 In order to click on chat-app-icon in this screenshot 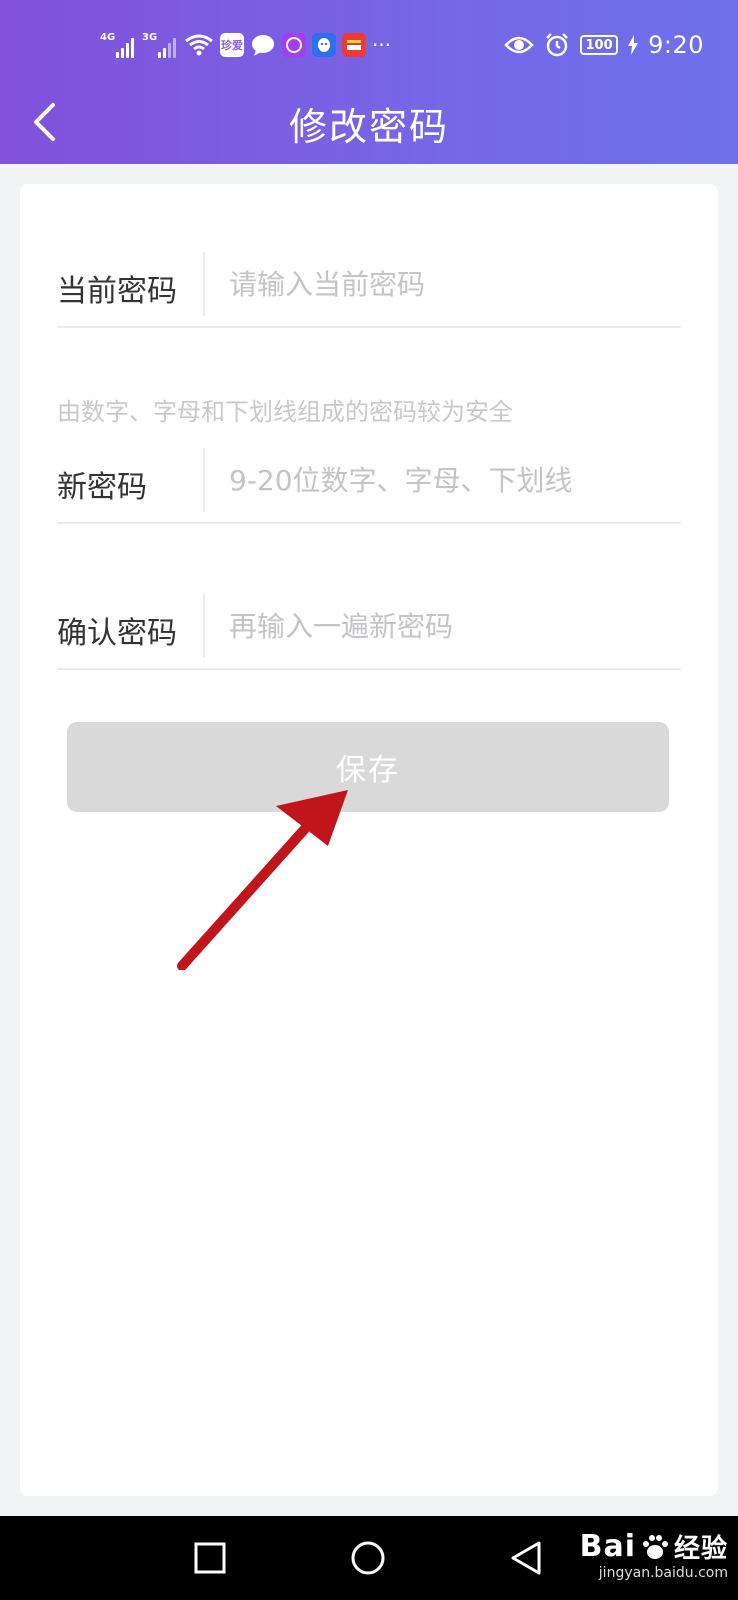, I will do `click(294, 45)`.